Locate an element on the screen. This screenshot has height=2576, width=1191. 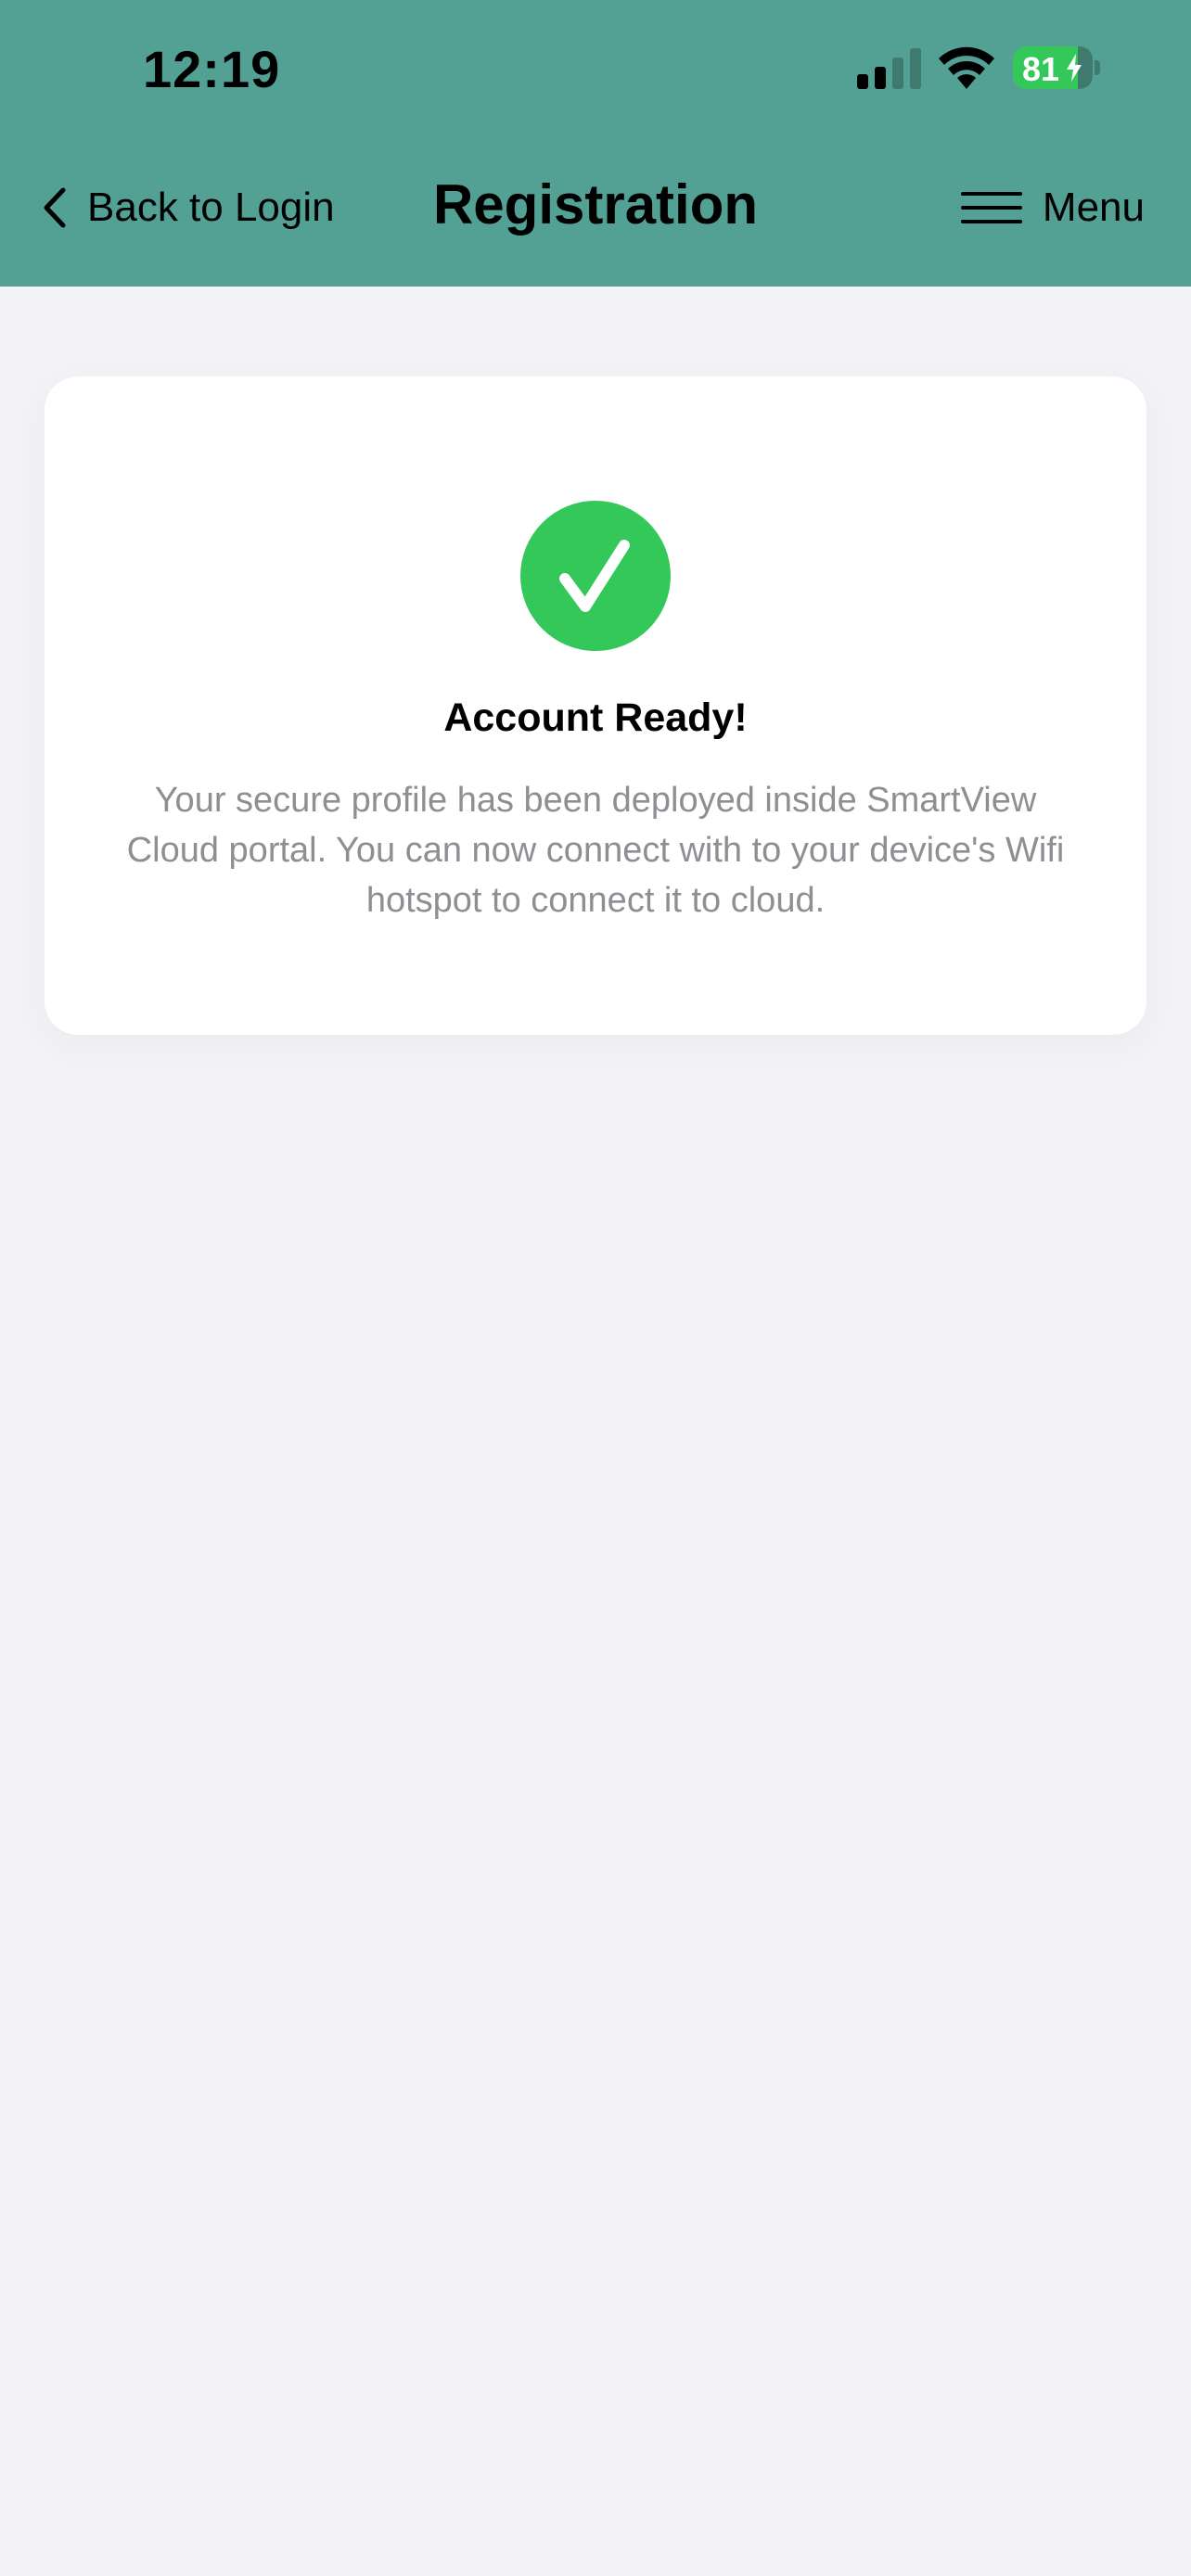
checkmark-icon is located at coordinates (594, 576).